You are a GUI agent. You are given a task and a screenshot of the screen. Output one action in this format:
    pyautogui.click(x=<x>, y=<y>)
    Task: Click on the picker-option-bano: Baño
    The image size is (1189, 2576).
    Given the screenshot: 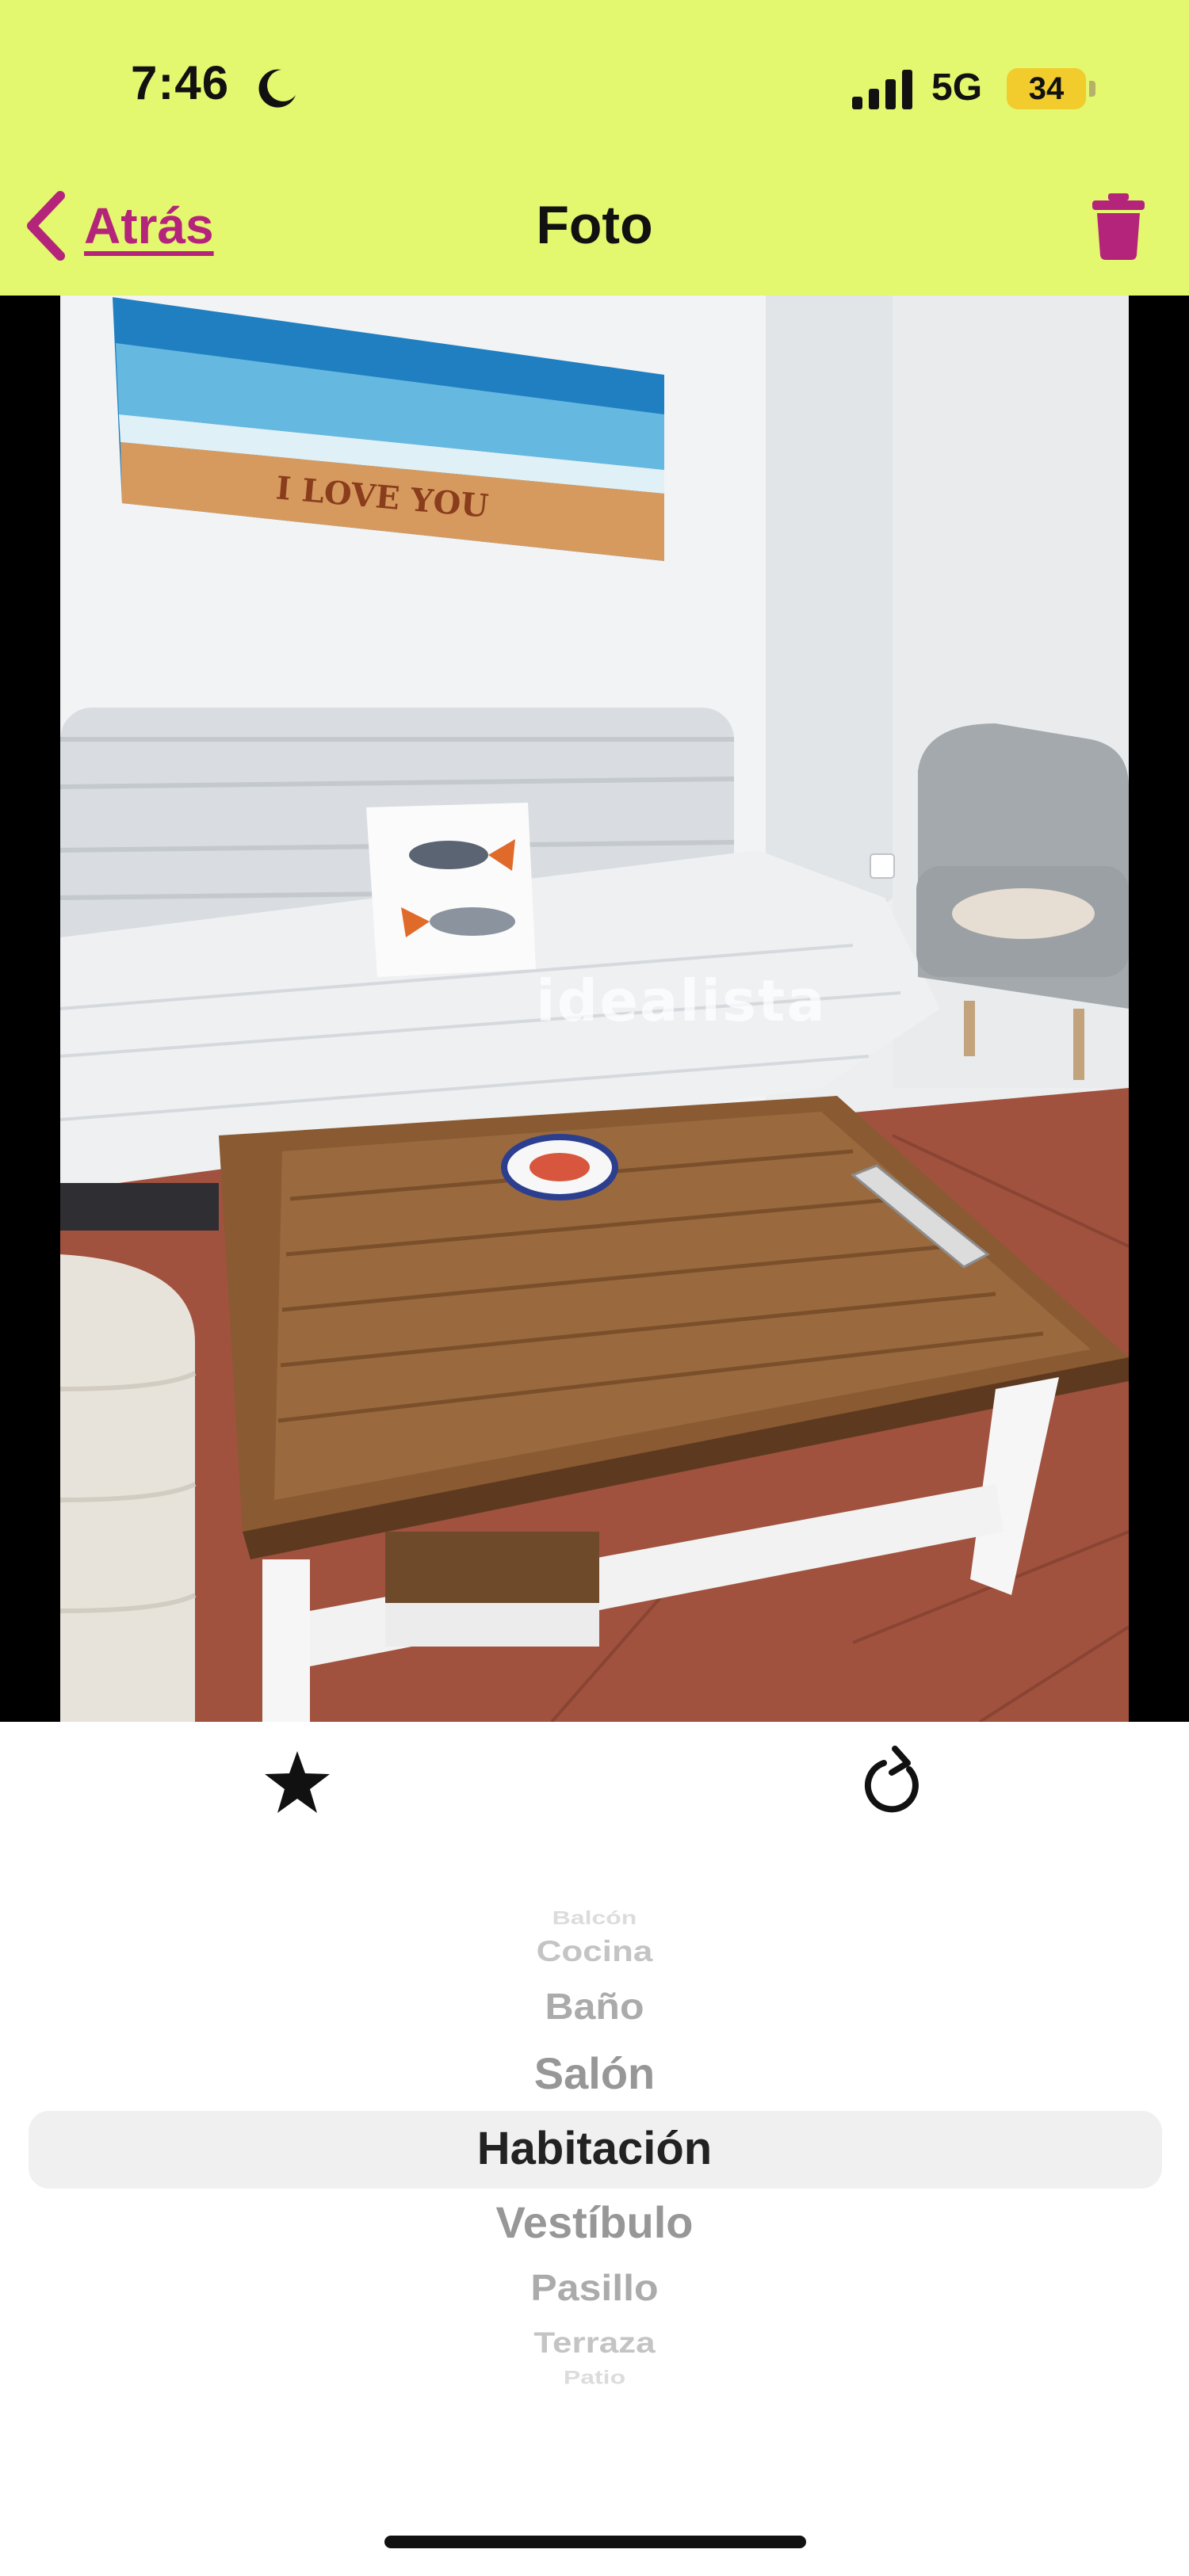 What is the action you would take?
    pyautogui.click(x=594, y=2006)
    